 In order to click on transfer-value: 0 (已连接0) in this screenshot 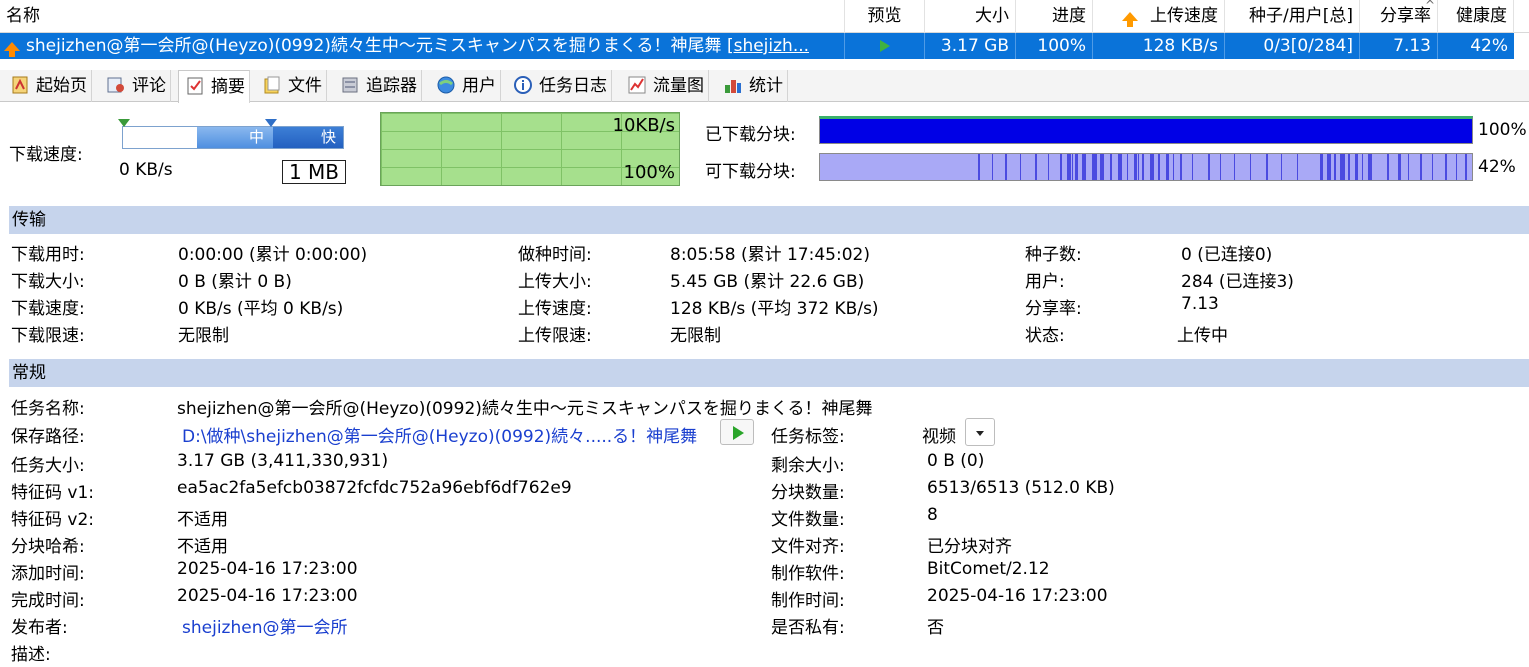, I will do `click(1227, 255)`.